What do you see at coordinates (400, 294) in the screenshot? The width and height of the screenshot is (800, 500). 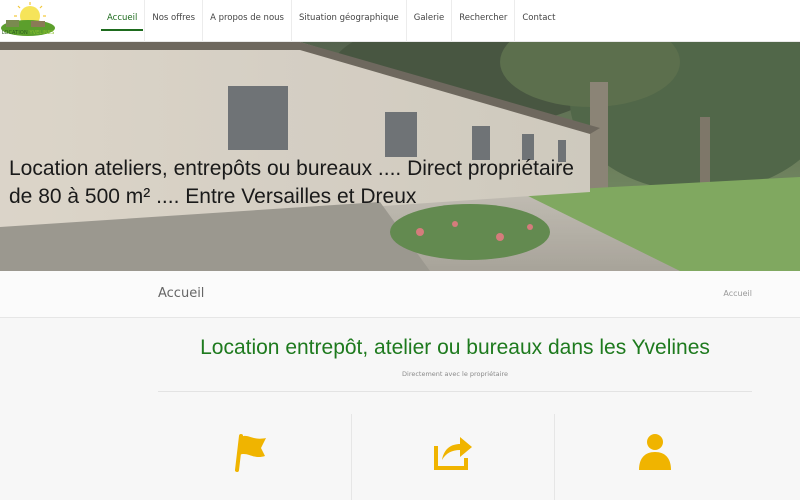 I see `breadcrumb-band: Accueil Accueil` at bounding box center [400, 294].